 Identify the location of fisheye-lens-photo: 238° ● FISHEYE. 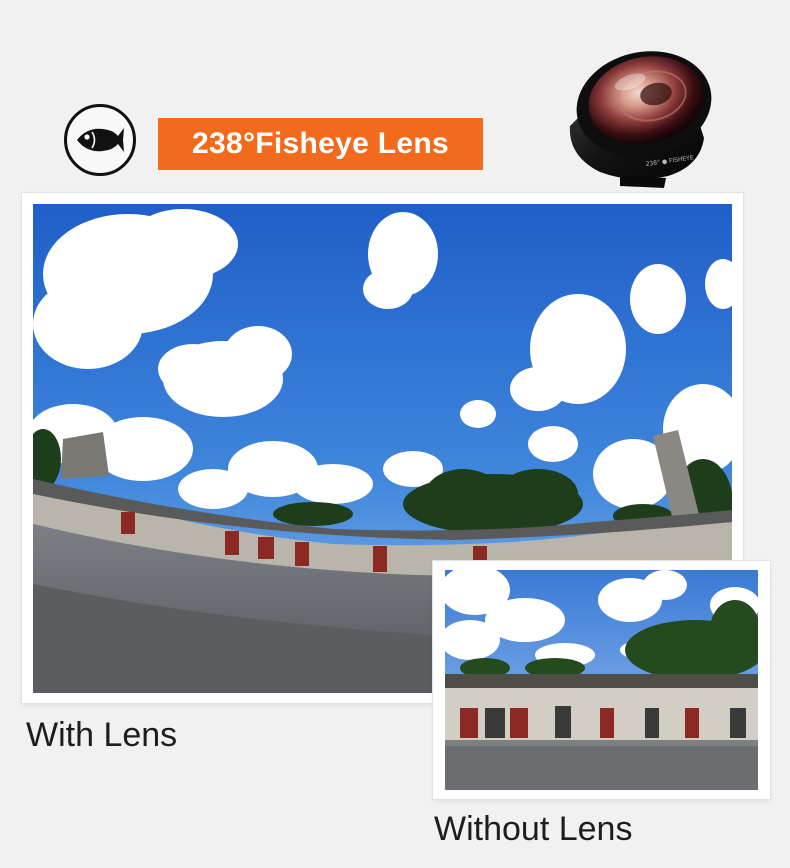
(640, 113).